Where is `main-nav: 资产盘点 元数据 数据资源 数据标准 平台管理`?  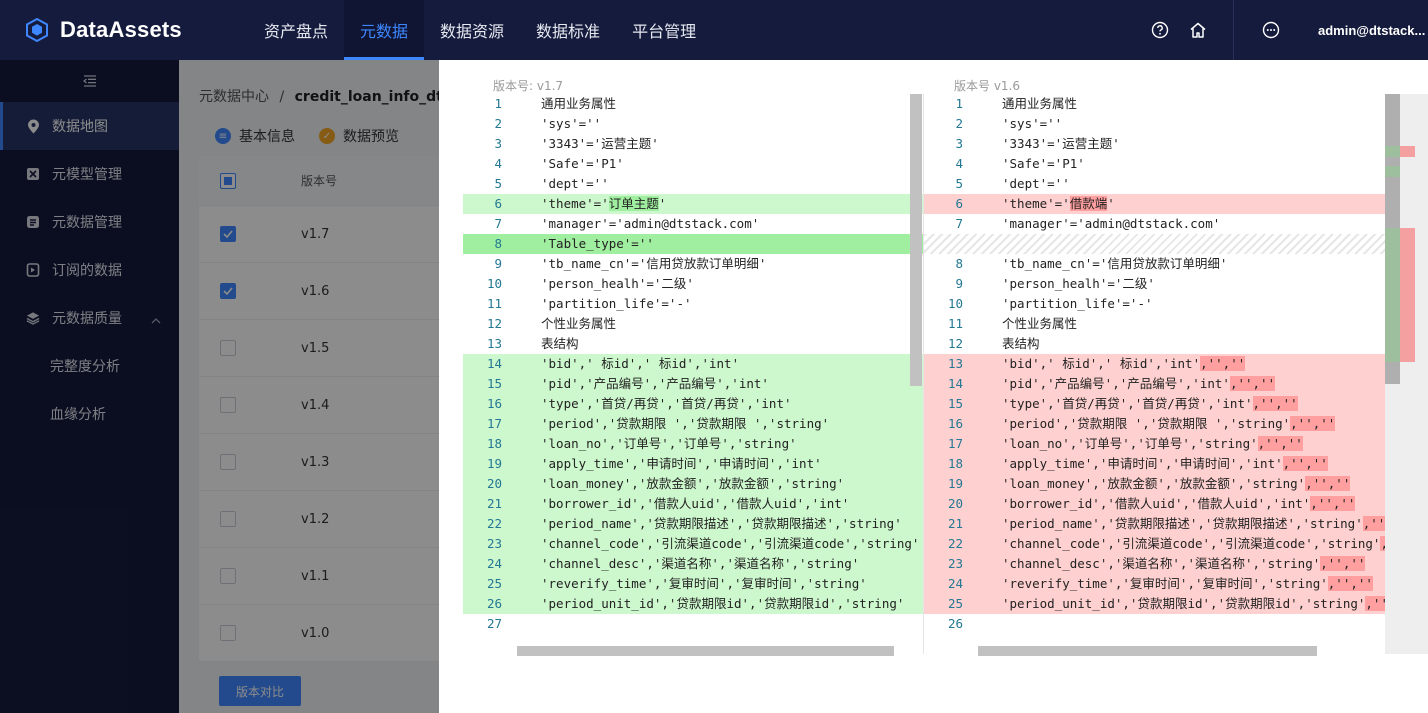
main-nav: 资产盘点 元数据 数据资源 数据标准 平台管理 is located at coordinates (480, 30).